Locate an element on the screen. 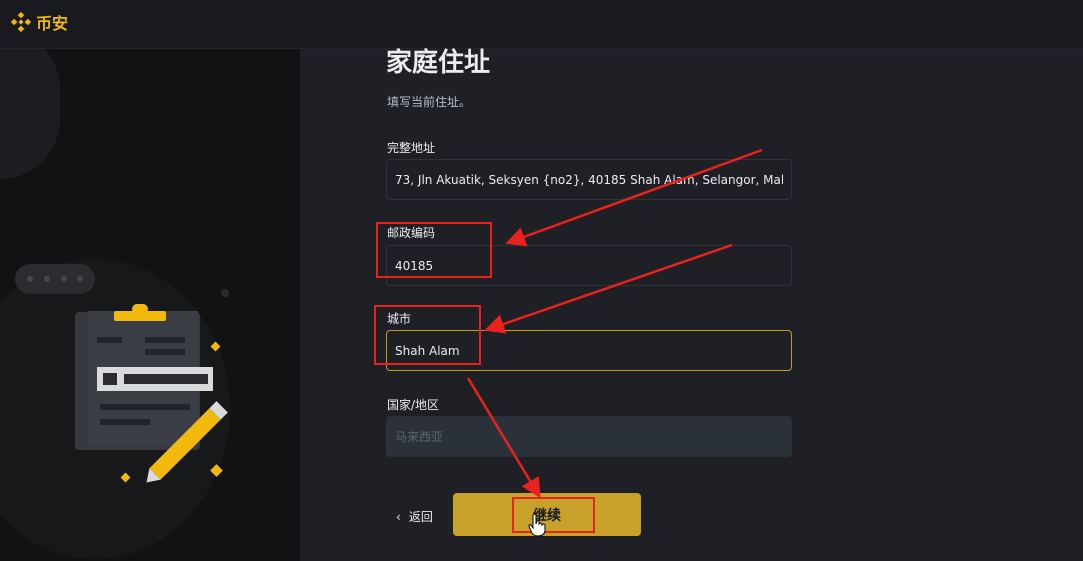  hand-cursor-icon is located at coordinates (537, 525).